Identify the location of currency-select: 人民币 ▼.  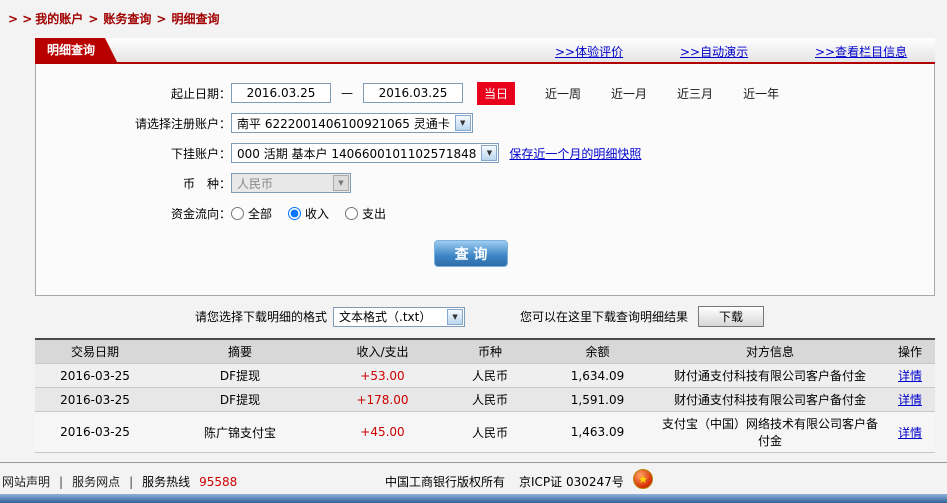
(291, 183).